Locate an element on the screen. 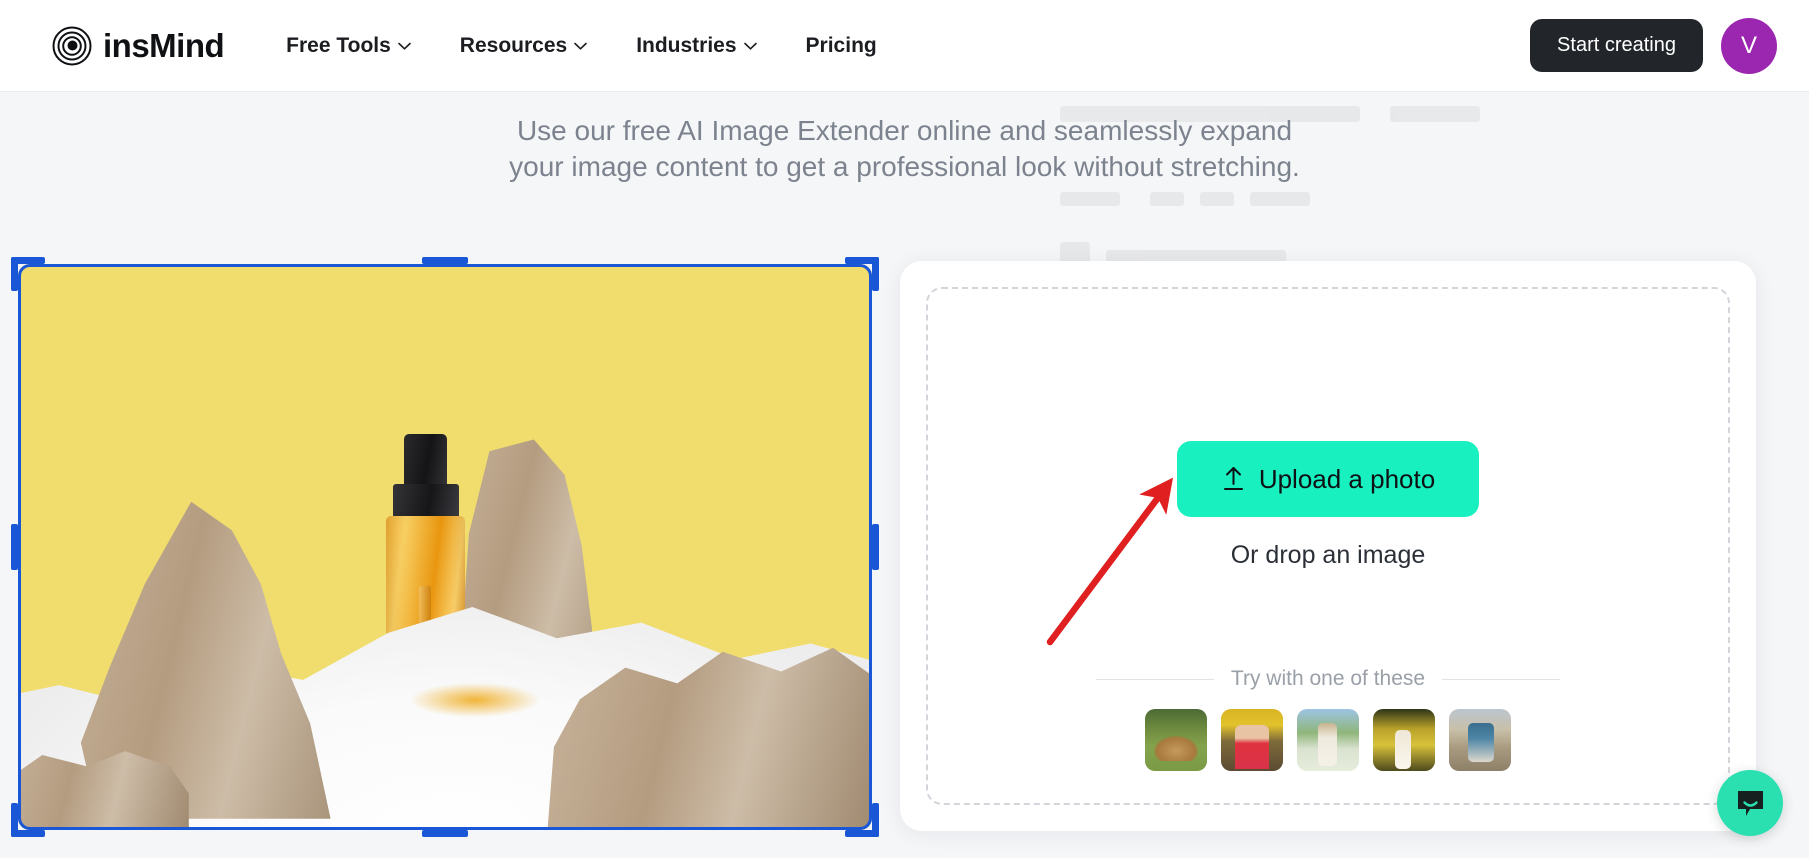 The image size is (1809, 858). drop-hint-label: Or drop an image is located at coordinates (1328, 555).